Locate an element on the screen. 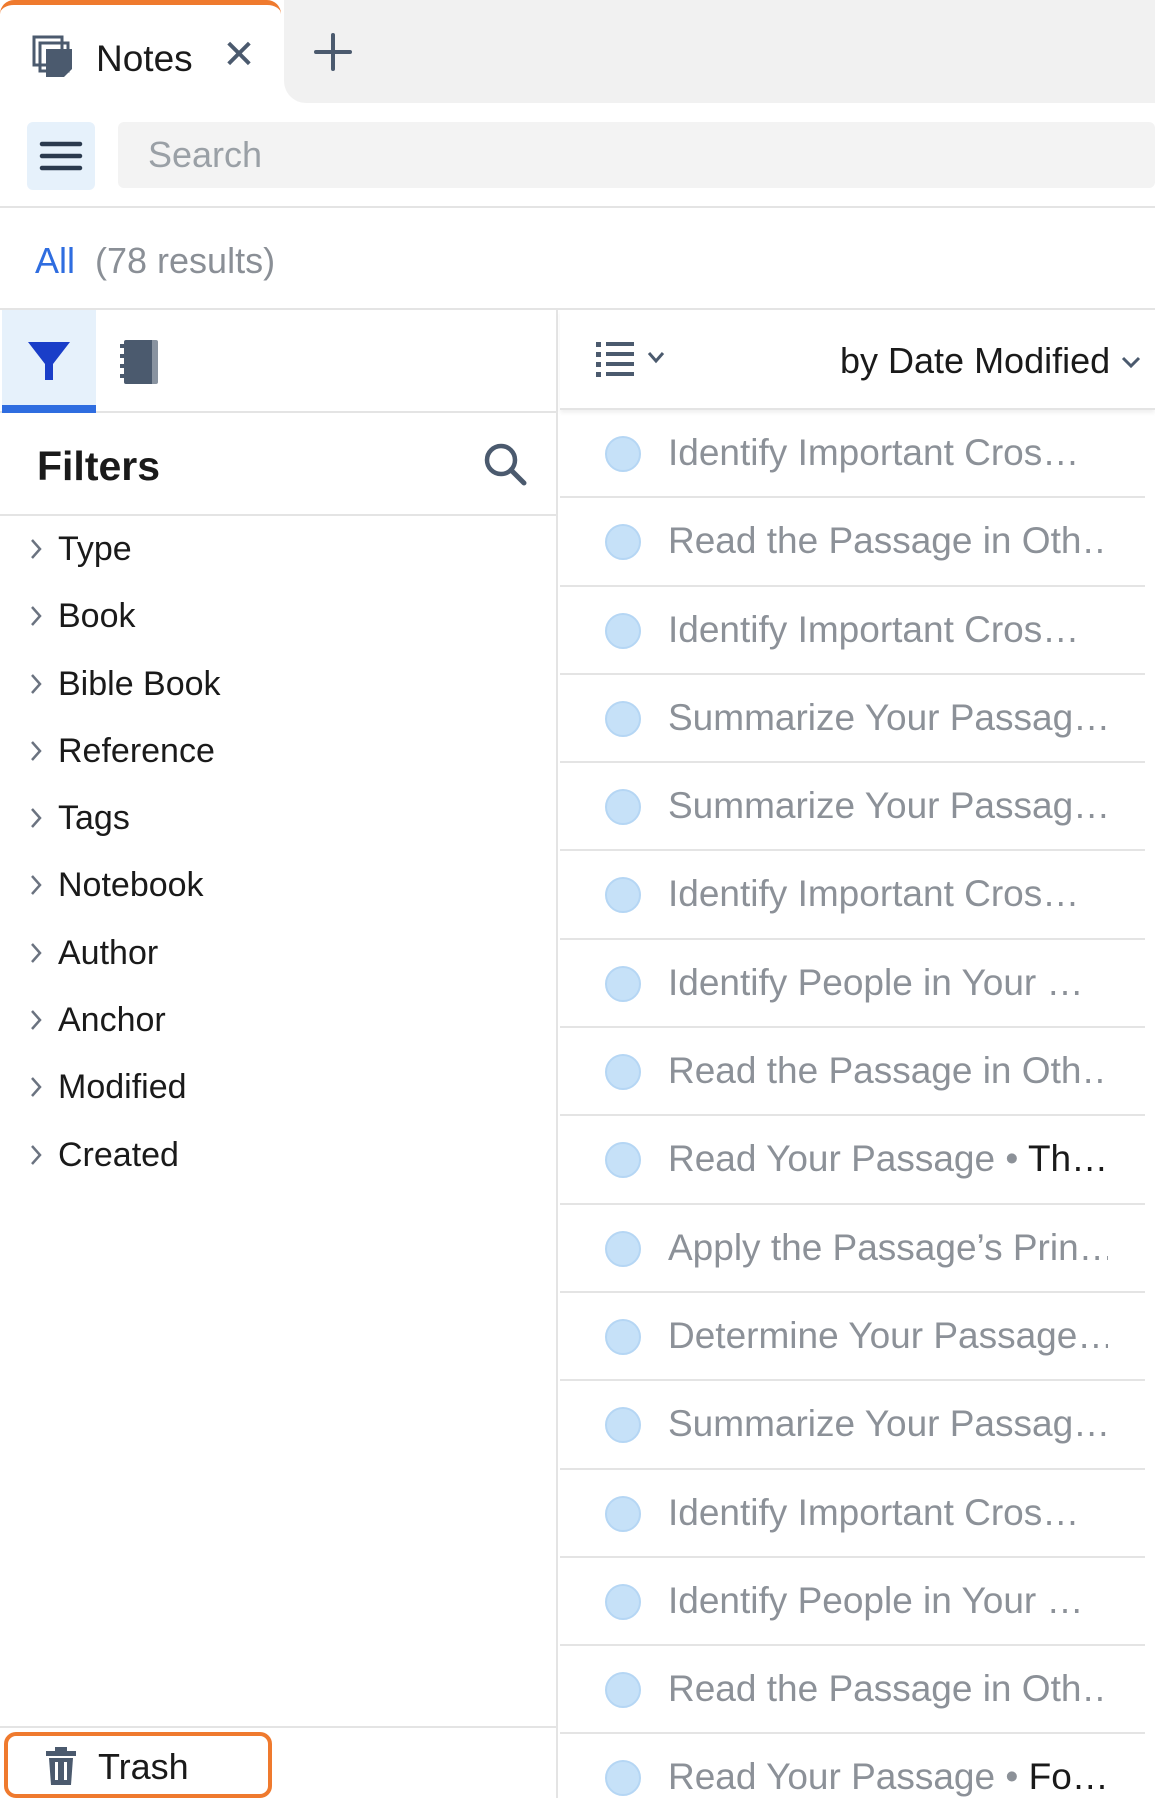  results-row: All (78 results) is located at coordinates (577, 259).